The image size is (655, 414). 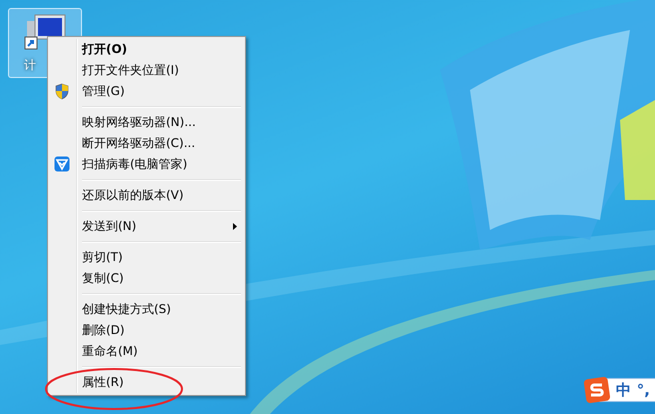 I want to click on s-logo-icon, so click(x=597, y=390).